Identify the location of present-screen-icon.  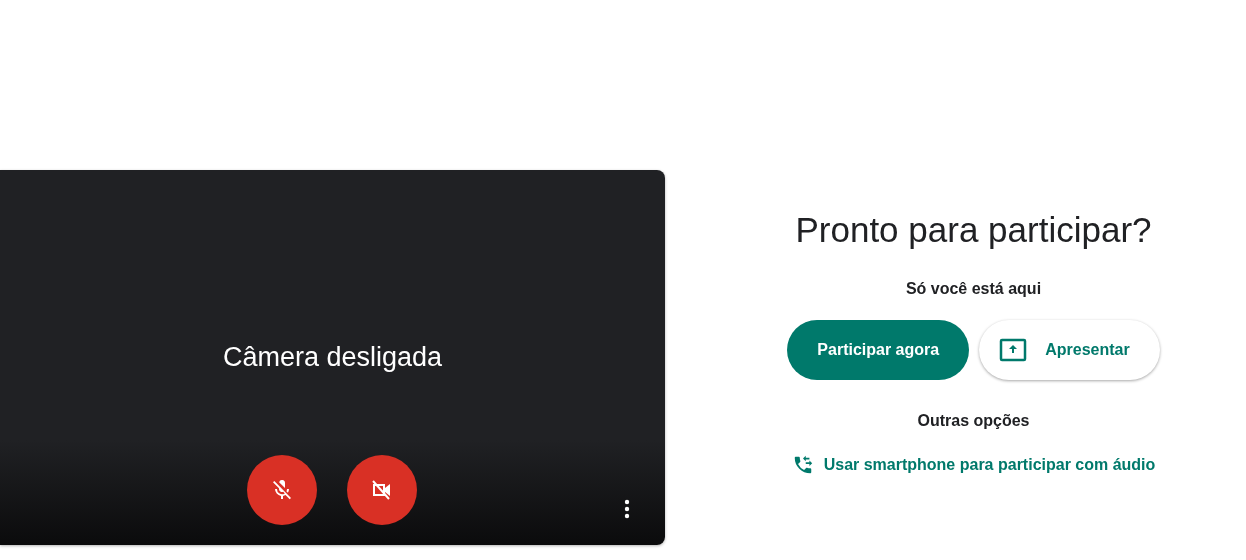
(1013, 350).